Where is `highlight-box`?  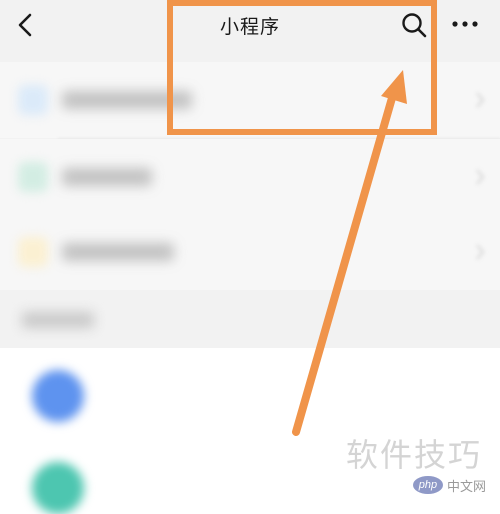 highlight-box is located at coordinates (302, 67).